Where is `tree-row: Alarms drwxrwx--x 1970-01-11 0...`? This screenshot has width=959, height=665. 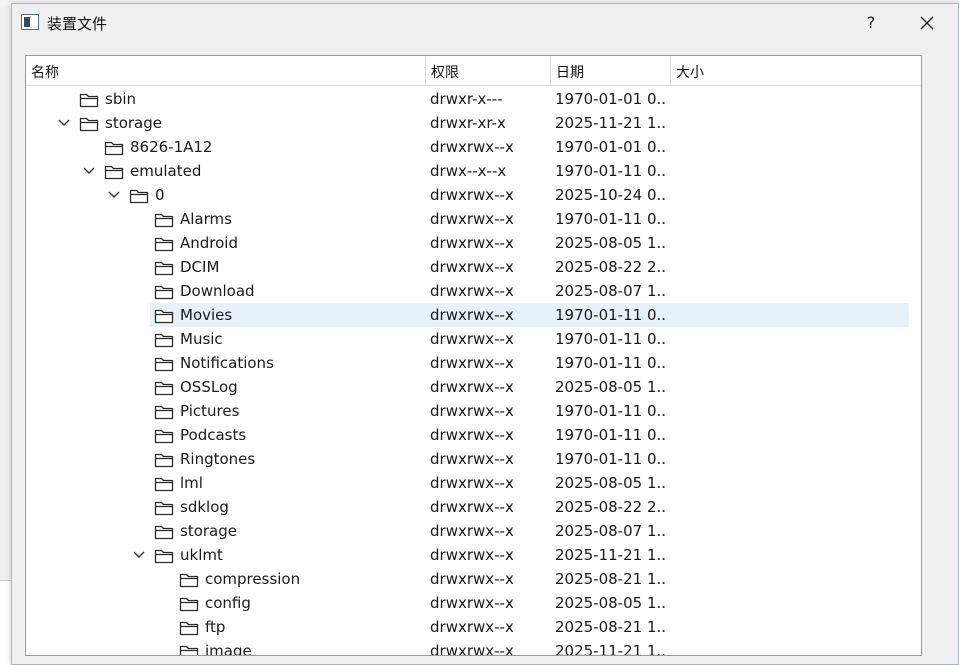 tree-row: Alarms drwxrwx--x 1970-01-11 0... is located at coordinates (467, 219).